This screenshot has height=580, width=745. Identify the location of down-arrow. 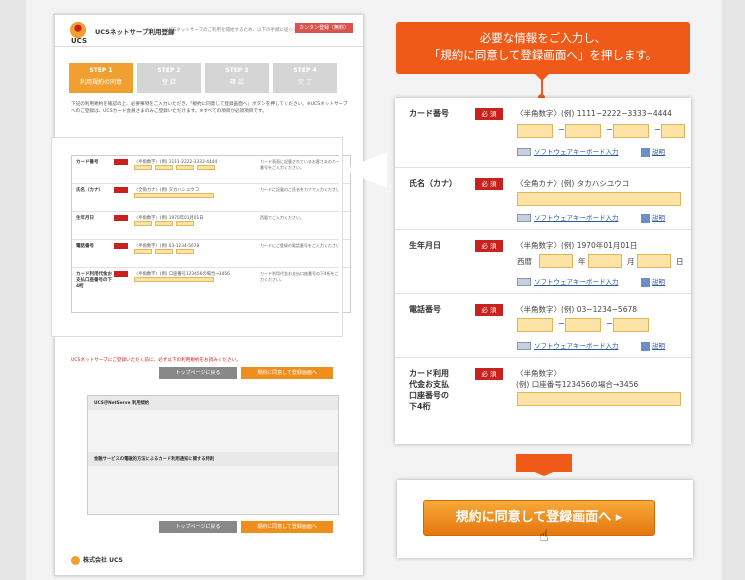
(544, 465).